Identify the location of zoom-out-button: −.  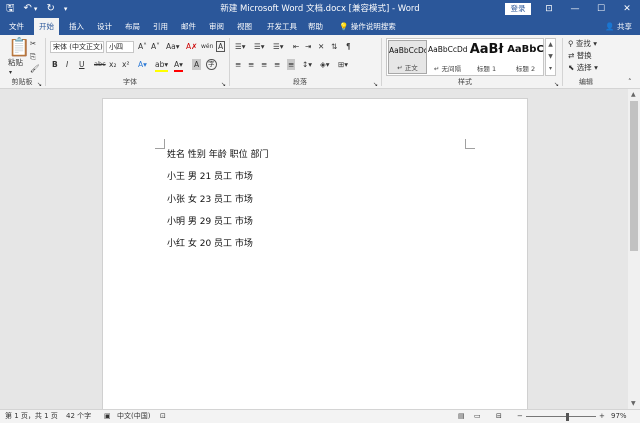
(520, 416).